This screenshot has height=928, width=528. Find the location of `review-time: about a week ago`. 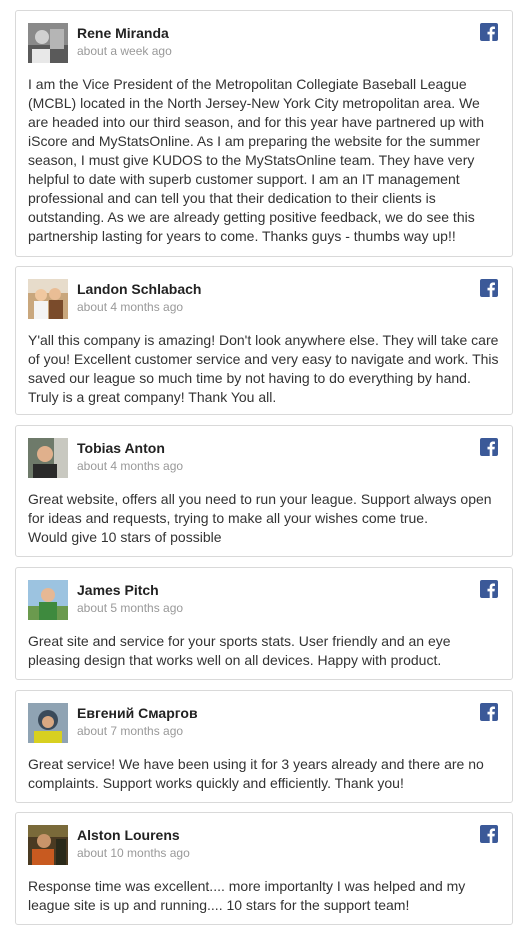

review-time: about a week ago is located at coordinates (124, 51).